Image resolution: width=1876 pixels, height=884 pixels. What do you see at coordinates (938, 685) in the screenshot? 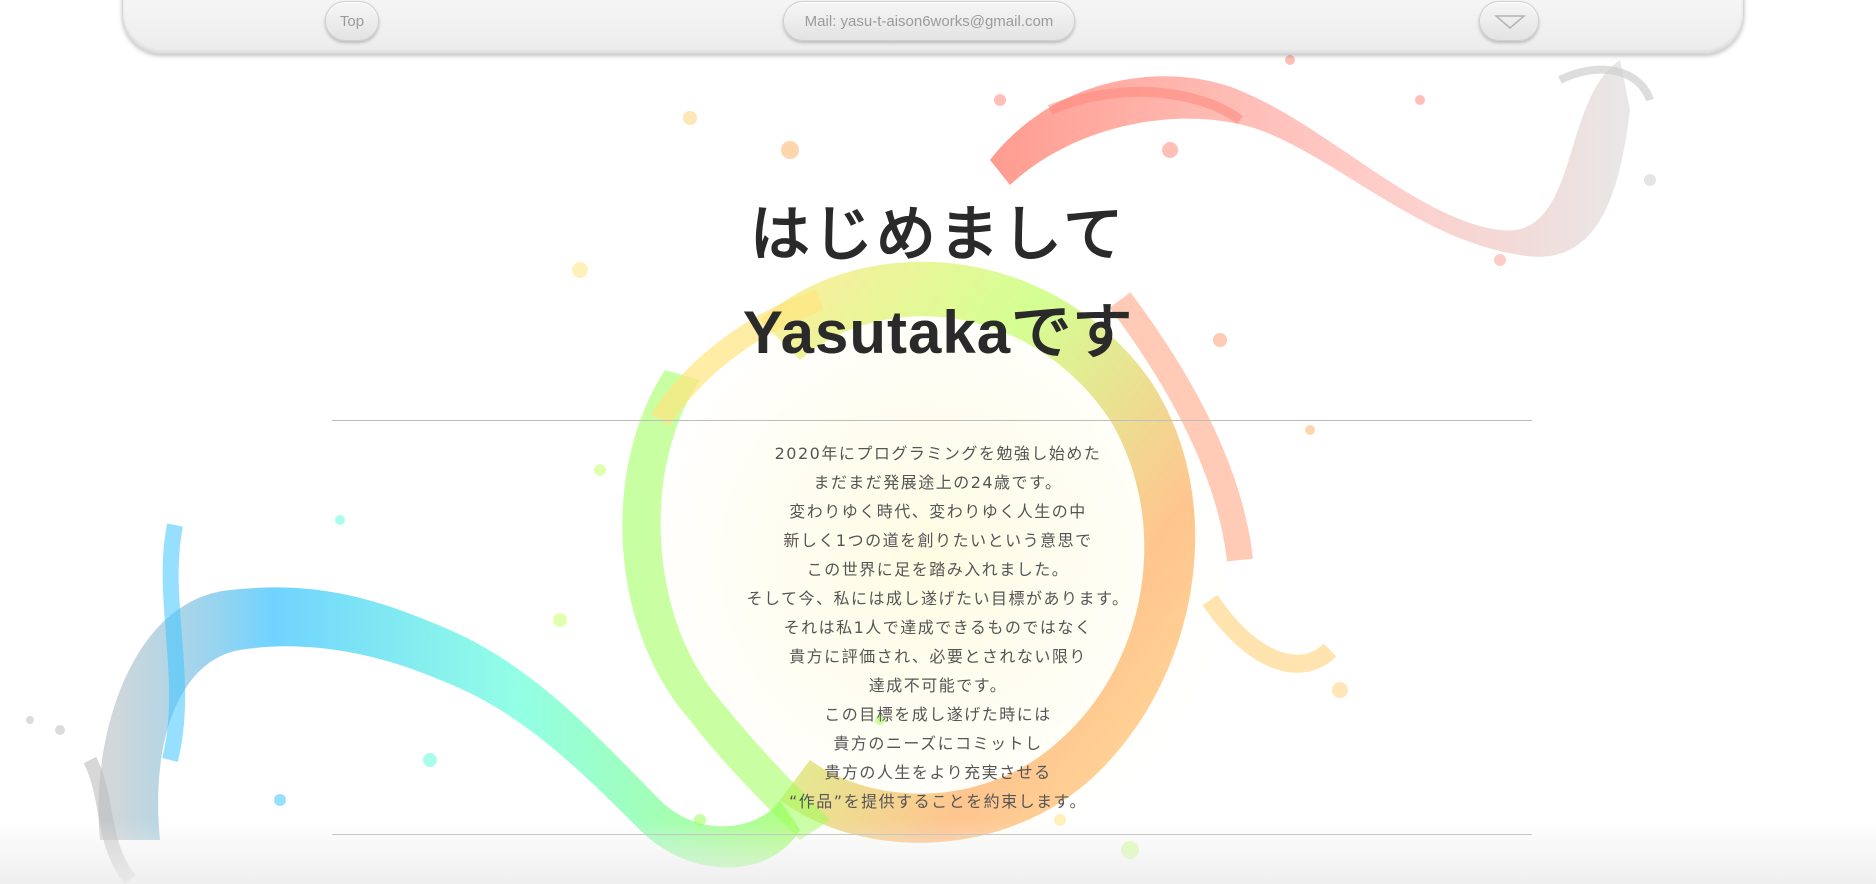
I see `intro-line: 達成不可能です。` at bounding box center [938, 685].